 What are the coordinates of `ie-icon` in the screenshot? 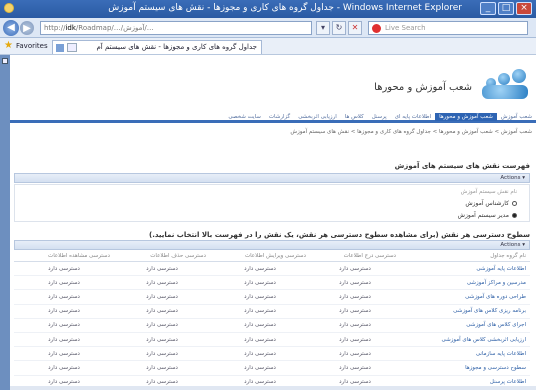 It's located at (9, 8).